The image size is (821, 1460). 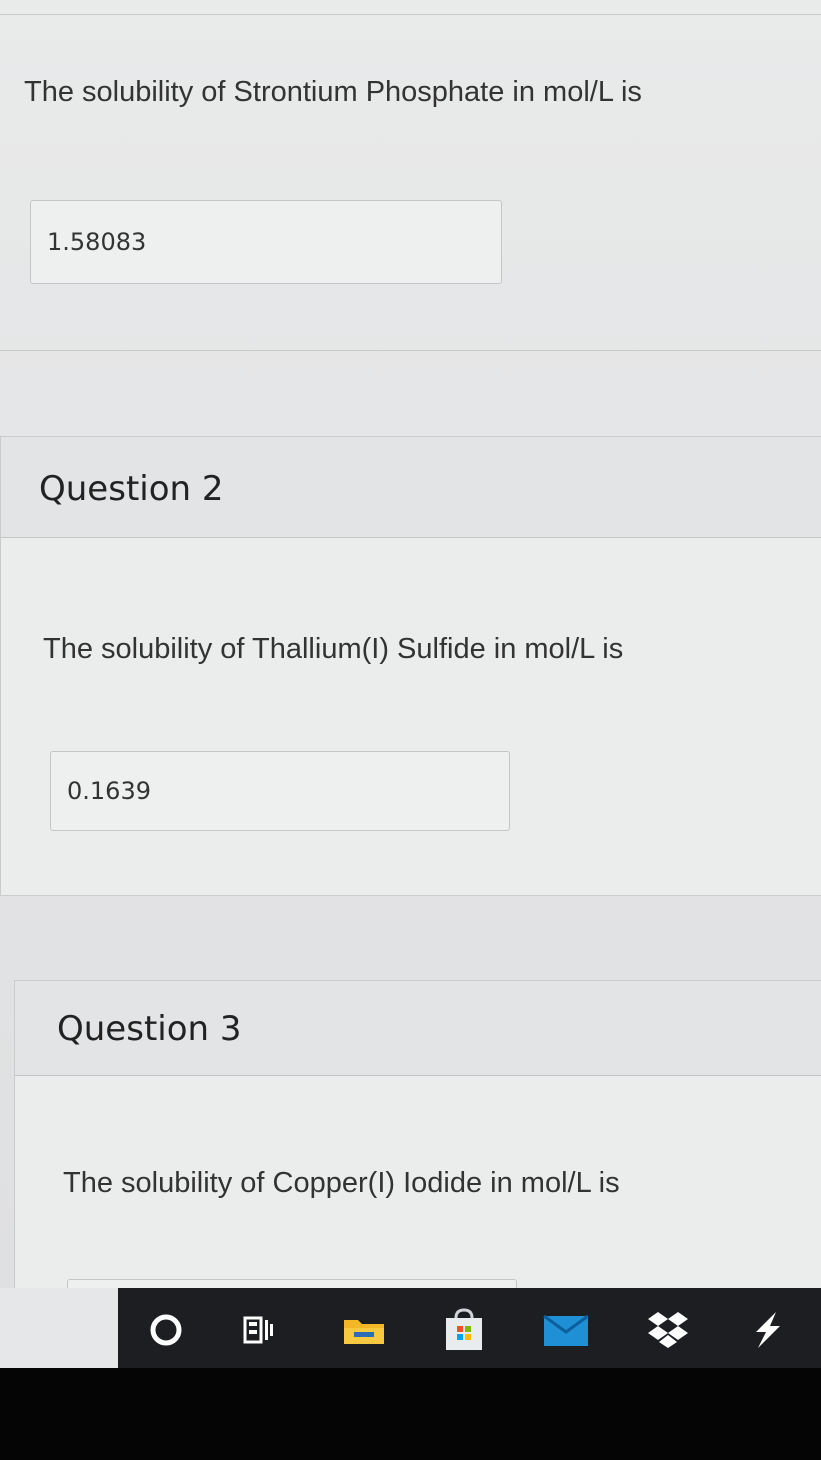 What do you see at coordinates (364, 1330) in the screenshot?
I see `file-explorer-icon` at bounding box center [364, 1330].